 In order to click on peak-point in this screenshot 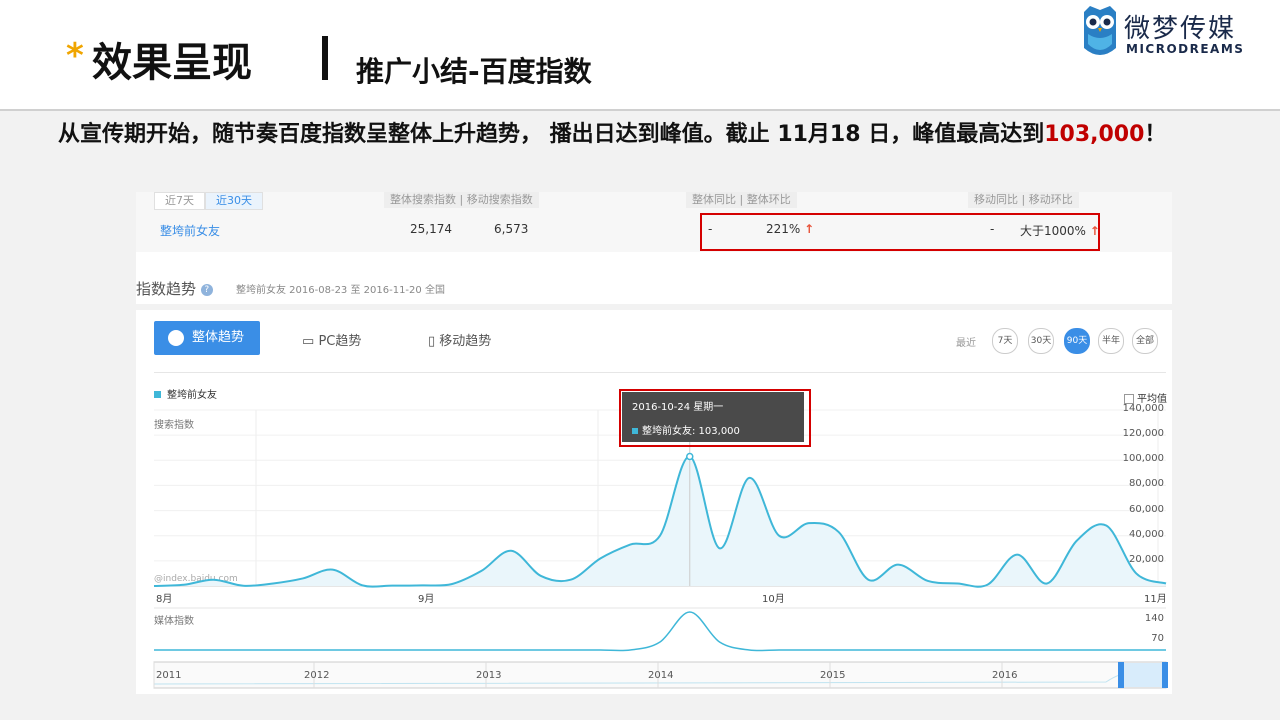, I will do `click(690, 456)`.